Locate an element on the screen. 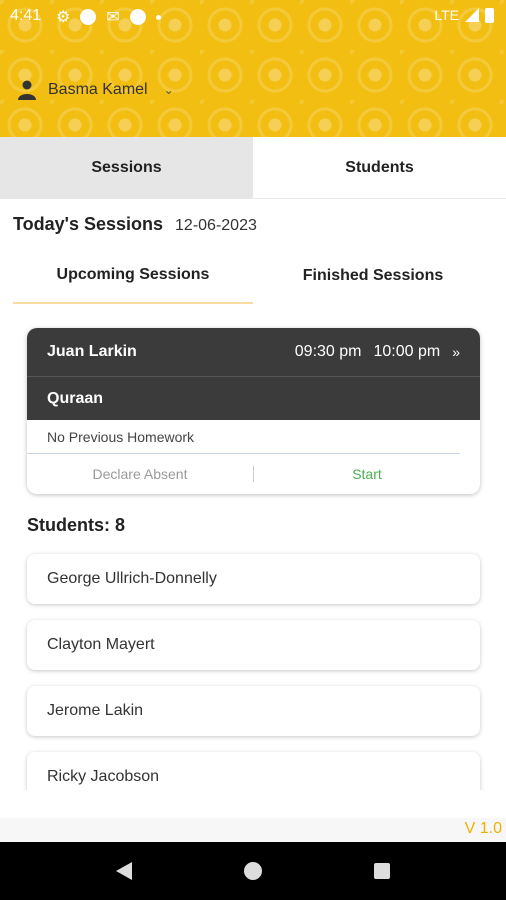  student-item: Clayton Mayert is located at coordinates (253, 645).